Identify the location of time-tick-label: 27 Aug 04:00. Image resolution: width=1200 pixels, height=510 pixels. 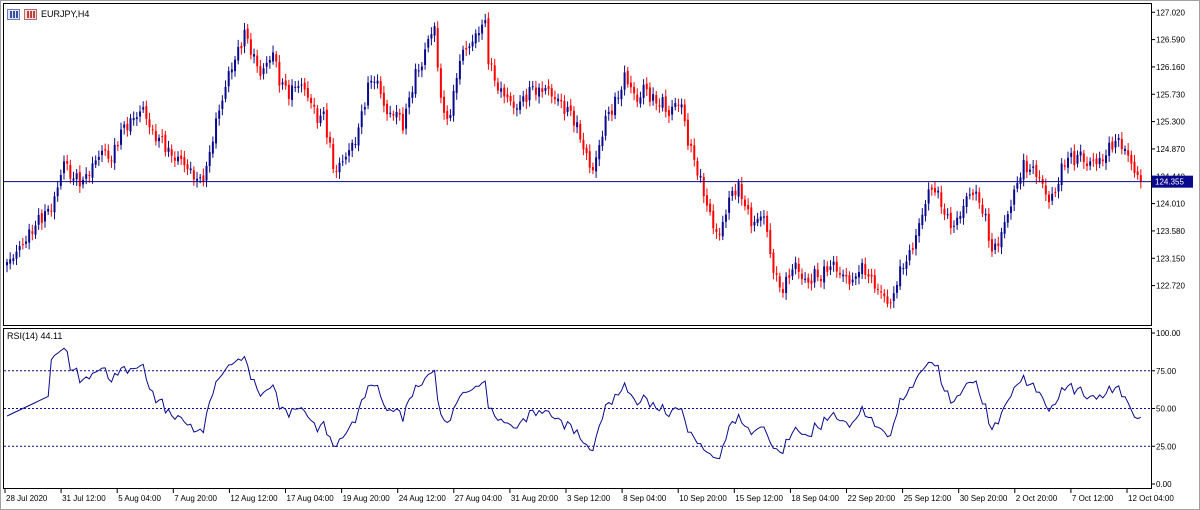
(479, 498).